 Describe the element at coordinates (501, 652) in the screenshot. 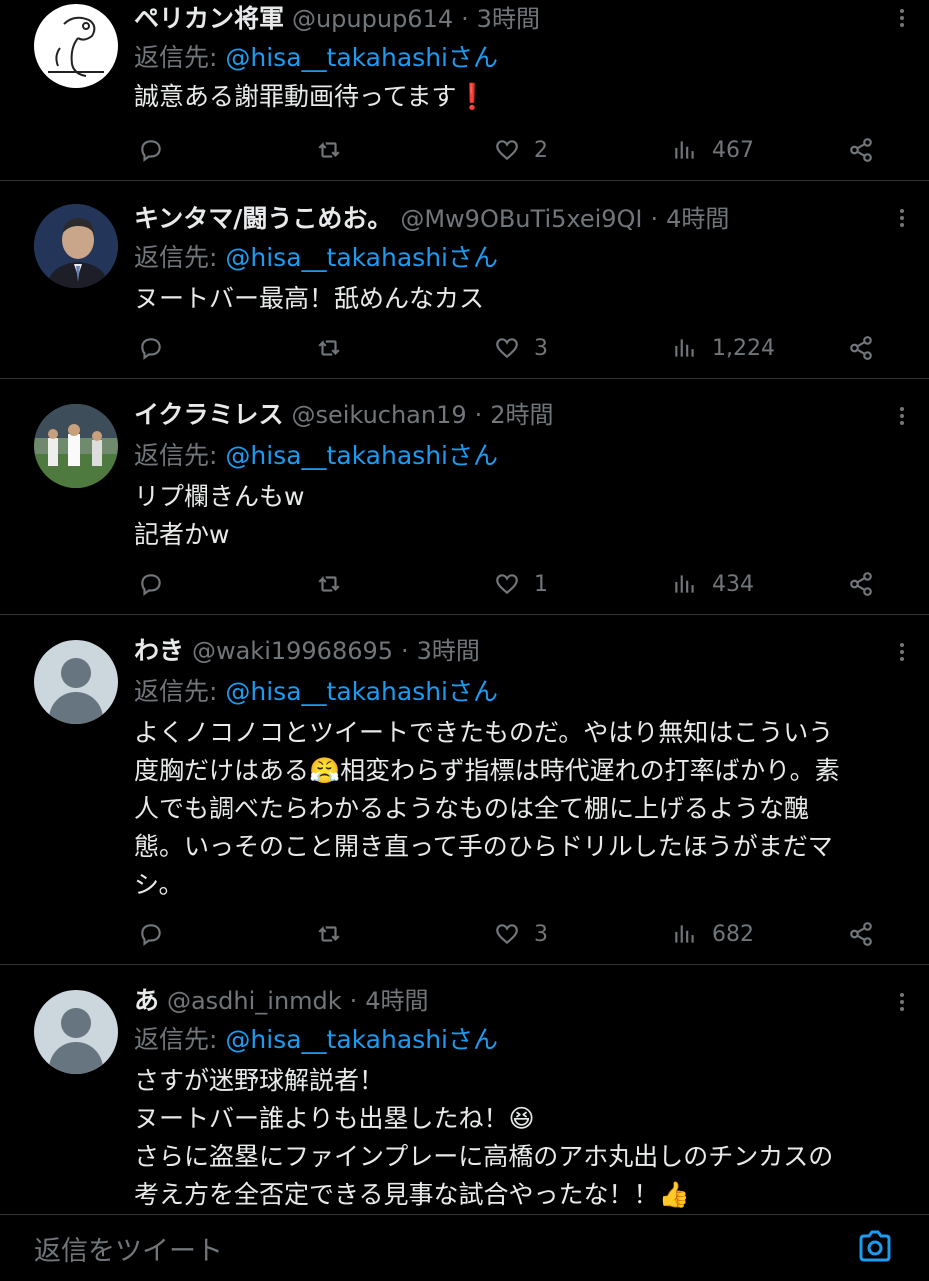

I see `tweet-header: わき @waki19968695 · 3時間` at that location.